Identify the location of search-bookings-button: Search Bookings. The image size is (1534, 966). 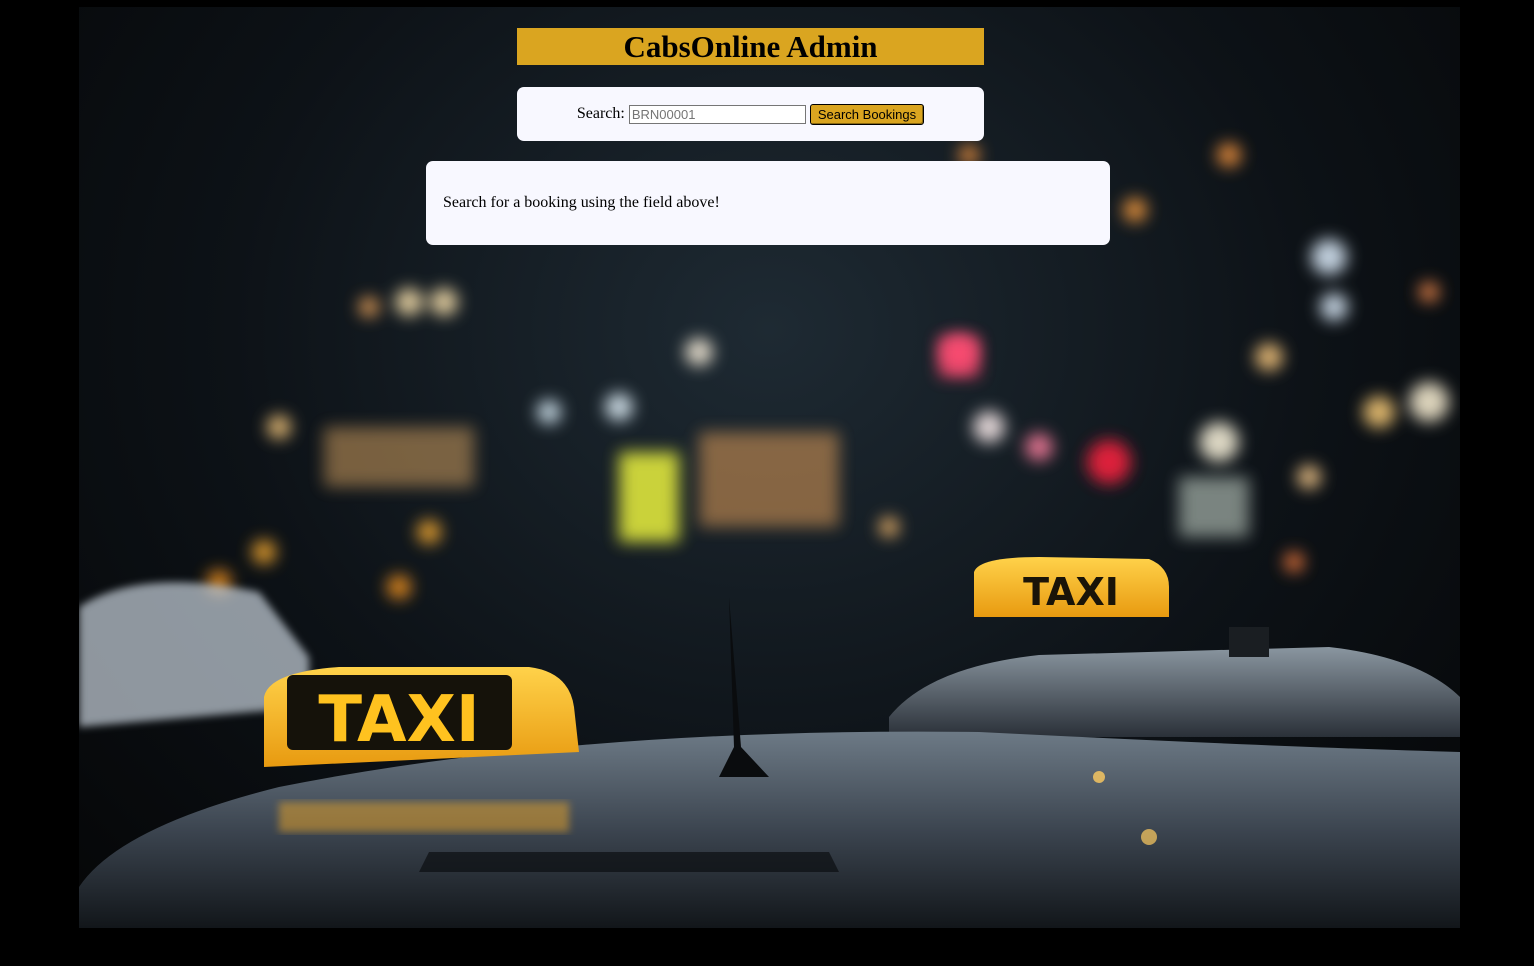
(867, 114).